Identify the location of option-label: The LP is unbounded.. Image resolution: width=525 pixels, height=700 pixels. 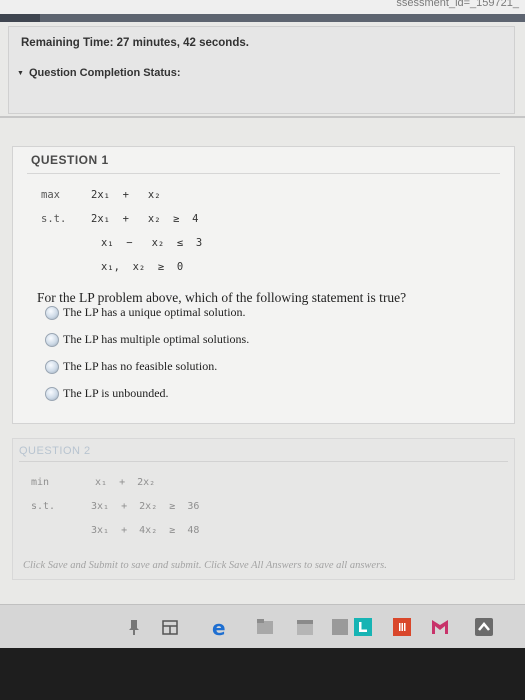
(116, 393).